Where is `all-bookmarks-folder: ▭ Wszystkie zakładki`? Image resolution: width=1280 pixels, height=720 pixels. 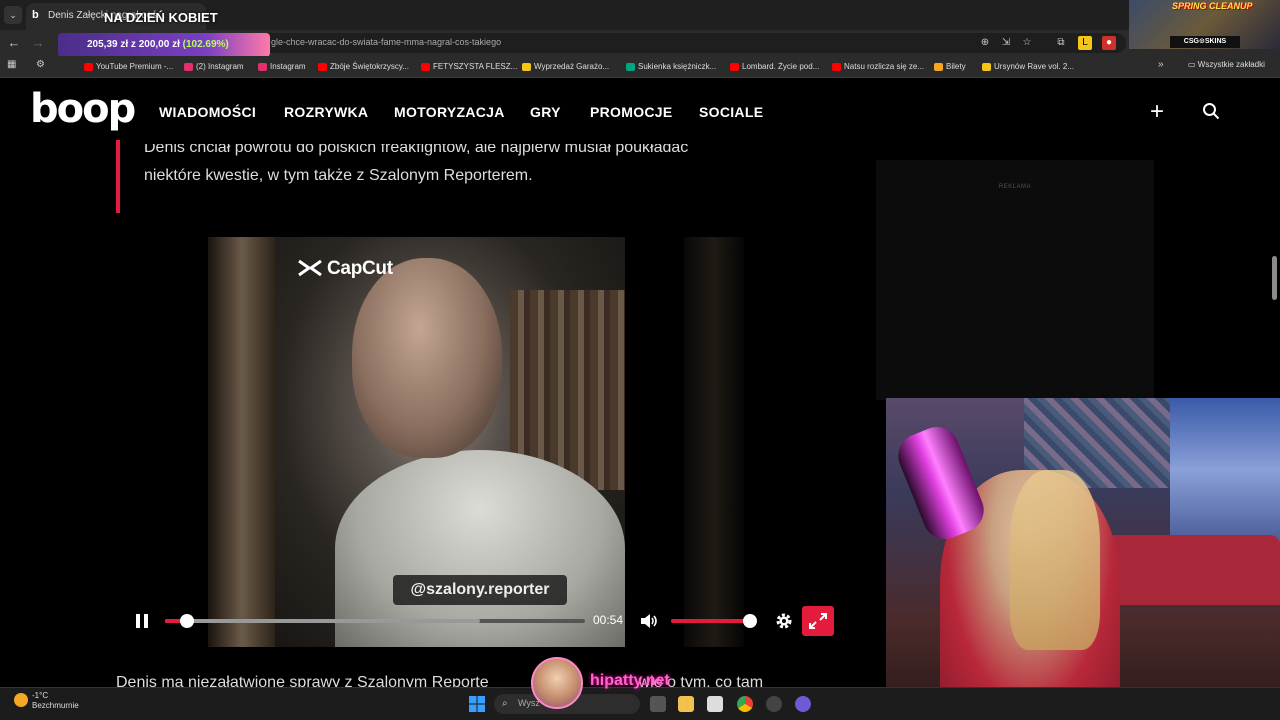
all-bookmarks-folder: ▭ Wszystkie zakładki is located at coordinates (1226, 64).